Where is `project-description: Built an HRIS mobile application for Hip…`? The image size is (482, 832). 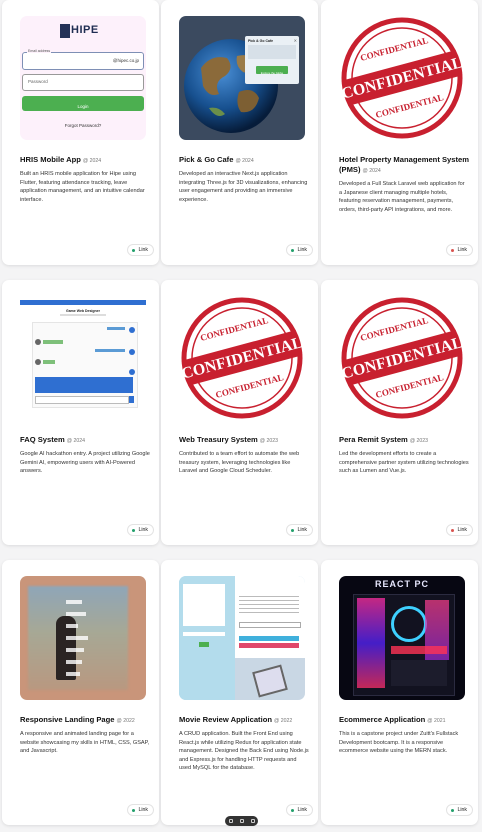
project-description: Built an HRIS mobile application for Hip… is located at coordinates (82, 187).